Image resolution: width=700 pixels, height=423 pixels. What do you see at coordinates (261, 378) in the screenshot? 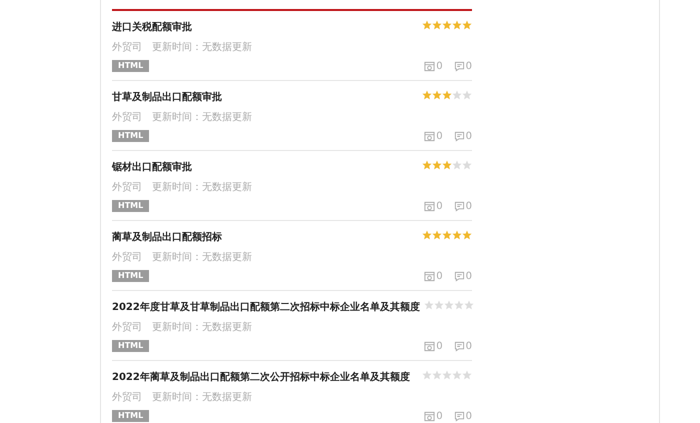
I see `dataset-title-link: 2022年蔺草及制品出口配额第二次公开招标中标企业名单及其额度` at bounding box center [261, 378].